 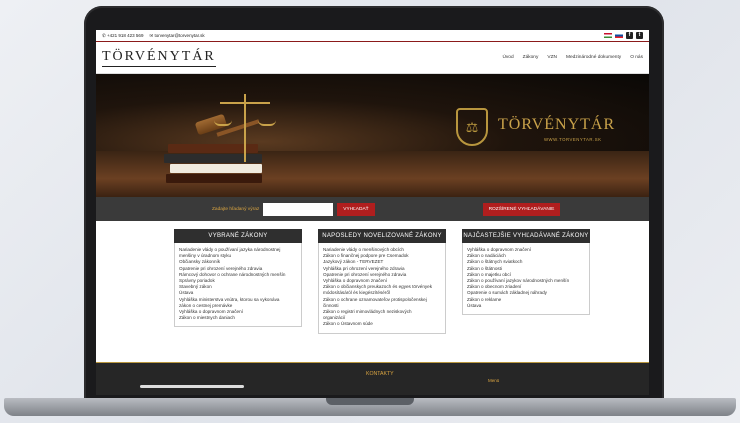 I want to click on hero-brand: TÖRVÉNYTÁR, so click(x=557, y=124).